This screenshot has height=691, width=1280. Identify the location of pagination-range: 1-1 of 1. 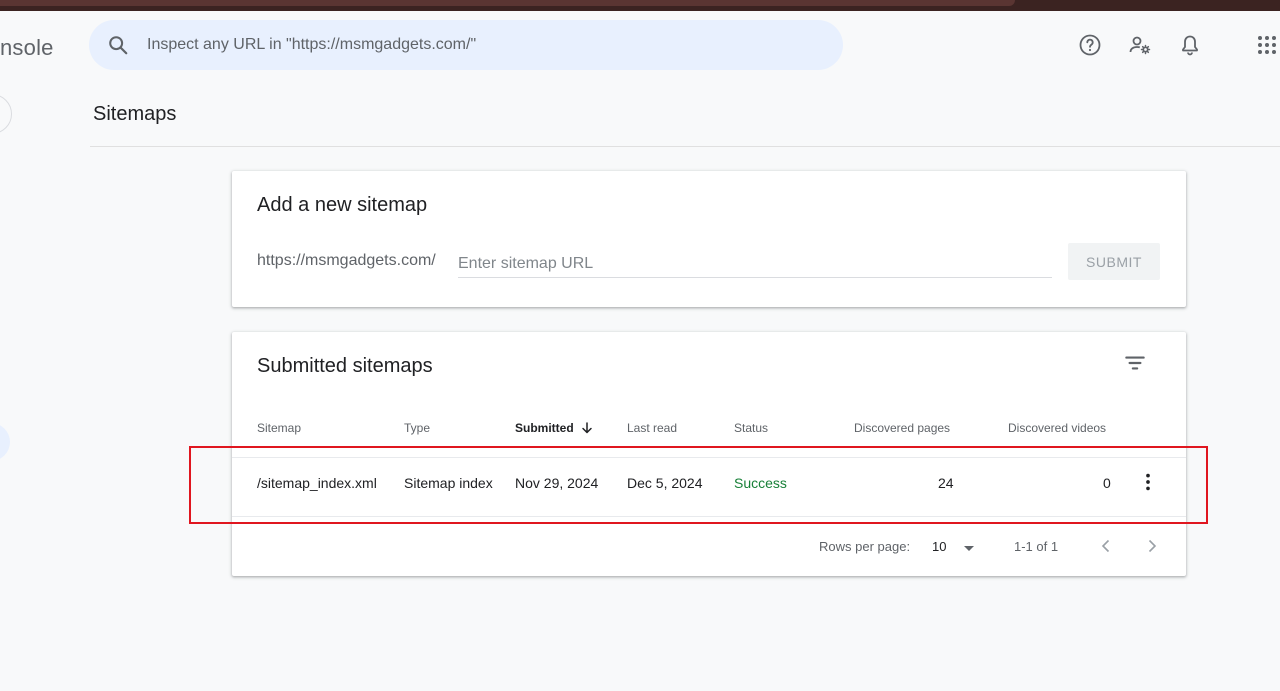
(1036, 546).